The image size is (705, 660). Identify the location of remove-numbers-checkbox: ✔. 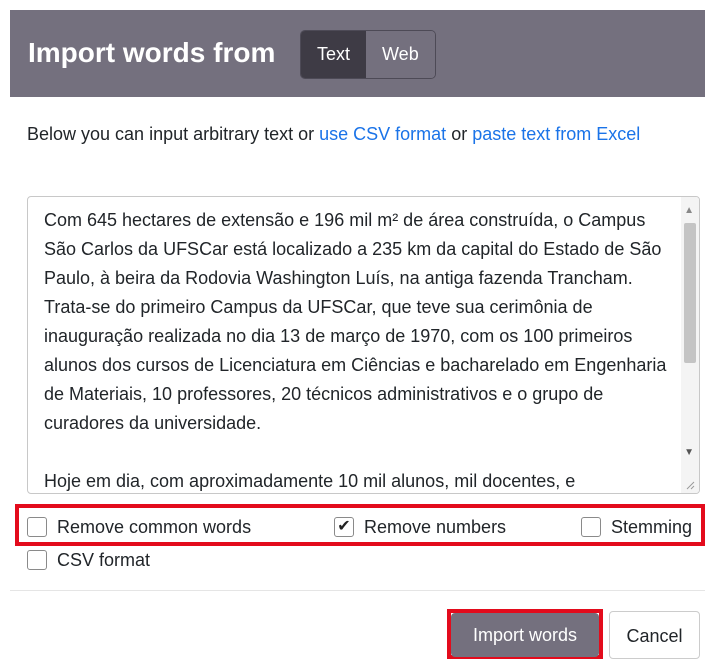
(344, 527).